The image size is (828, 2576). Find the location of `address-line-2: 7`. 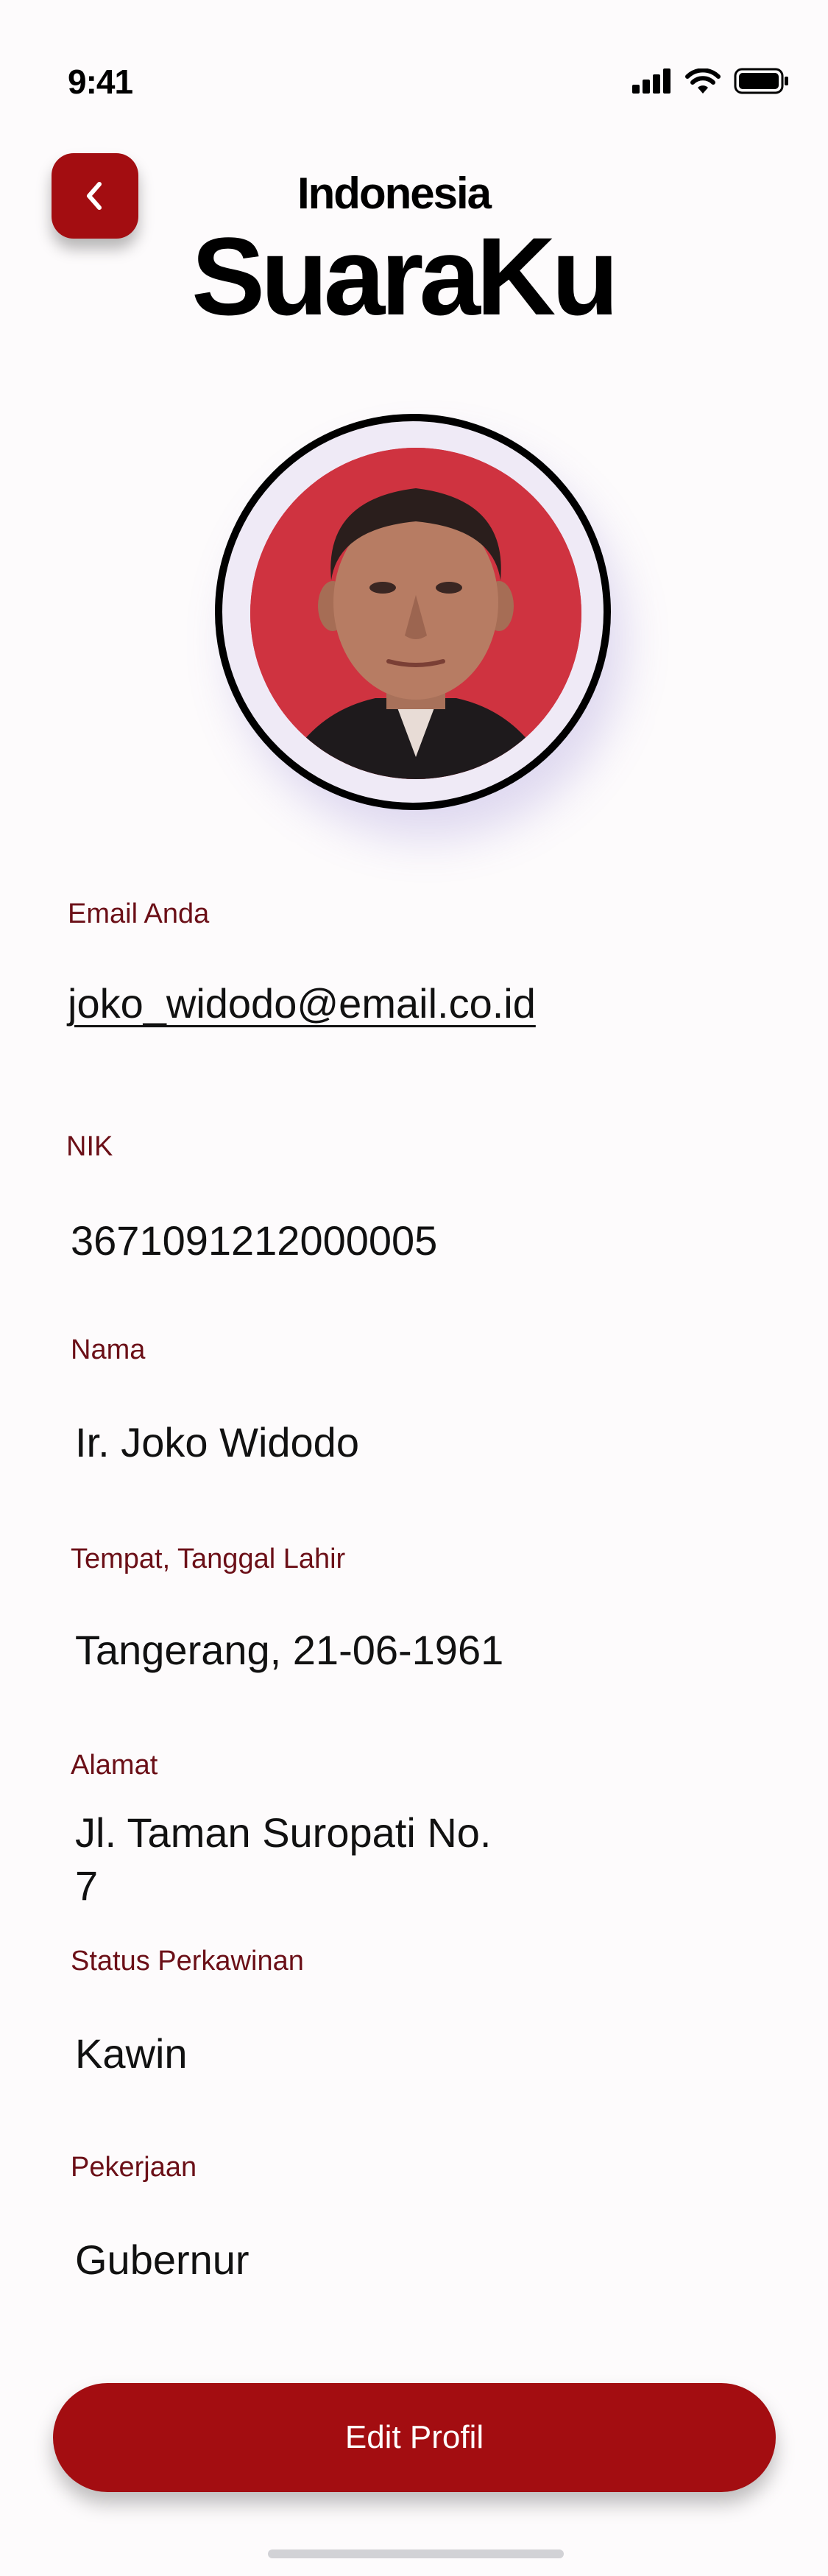

address-line-2: 7 is located at coordinates (87, 1886).